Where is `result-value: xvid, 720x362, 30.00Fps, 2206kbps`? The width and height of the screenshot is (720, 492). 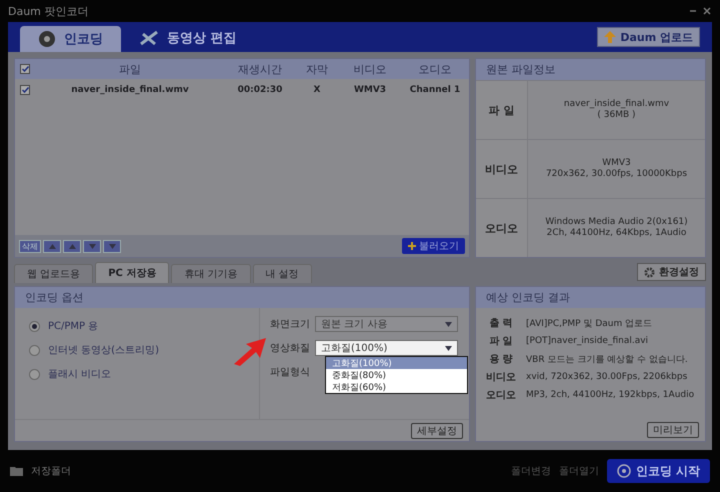
result-value: xvid, 720x362, 30.00Fps, 2206kbps is located at coordinates (607, 377).